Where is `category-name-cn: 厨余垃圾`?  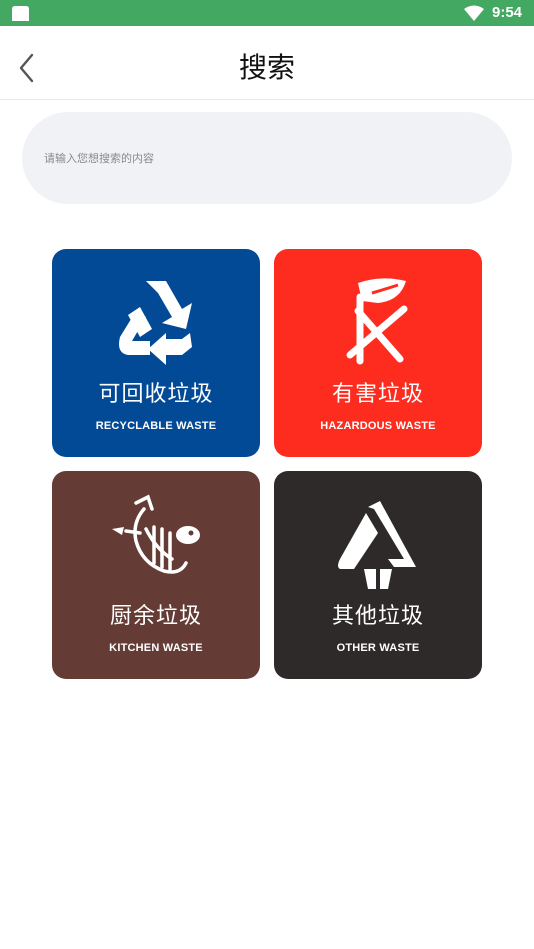 category-name-cn: 厨余垃圾 is located at coordinates (155, 616).